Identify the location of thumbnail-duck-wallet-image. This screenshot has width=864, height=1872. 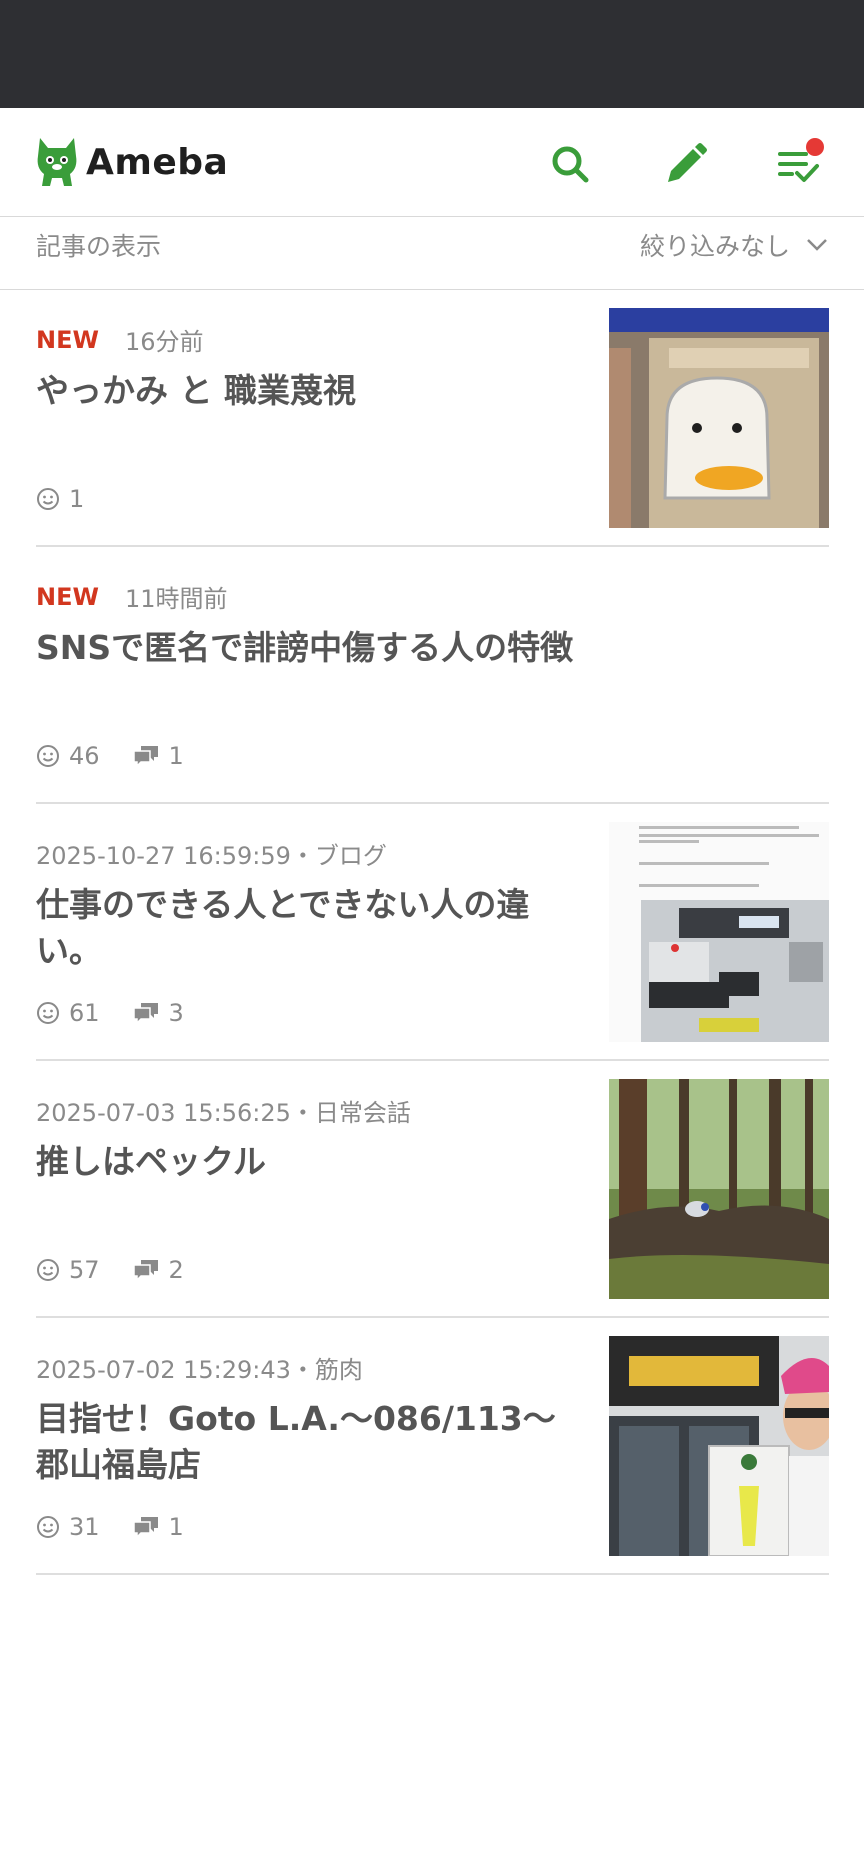
(719, 418).